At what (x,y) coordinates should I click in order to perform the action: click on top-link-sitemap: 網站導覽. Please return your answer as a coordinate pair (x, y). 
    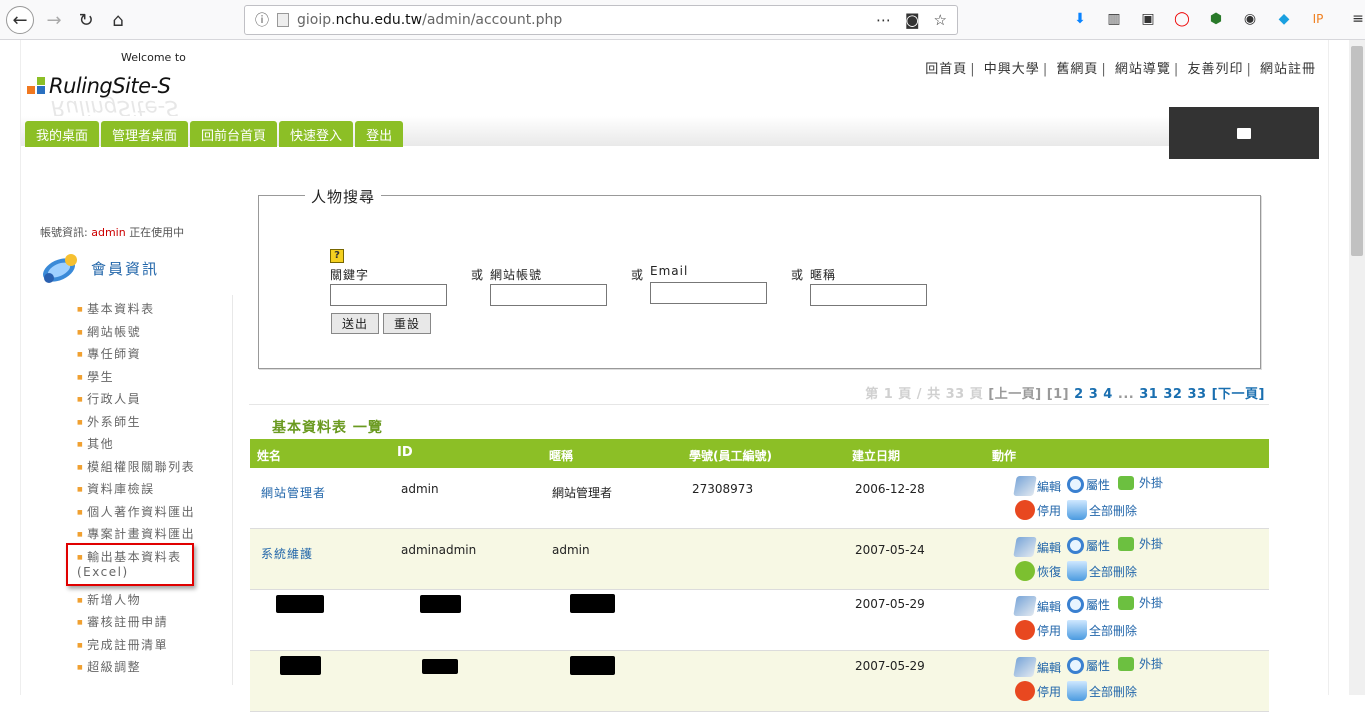
    Looking at the image, I should click on (1143, 69).